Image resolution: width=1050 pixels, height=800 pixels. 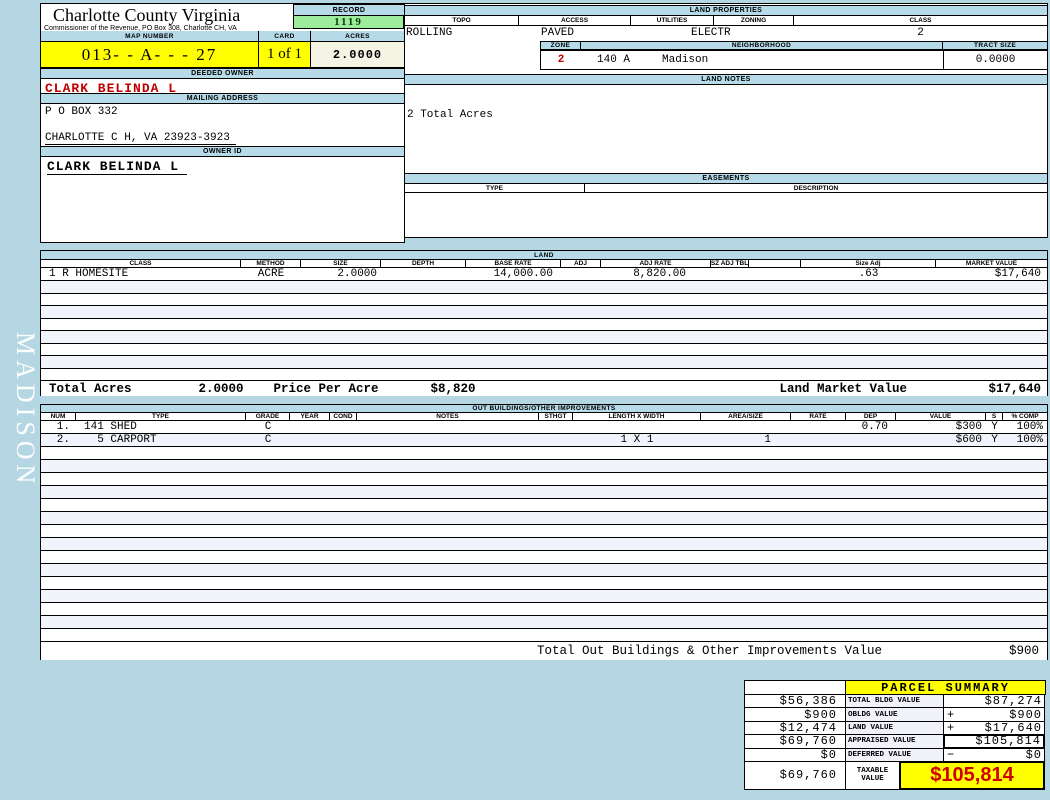 What do you see at coordinates (285, 55) in the screenshot?
I see `card-value: 1 of 1` at bounding box center [285, 55].